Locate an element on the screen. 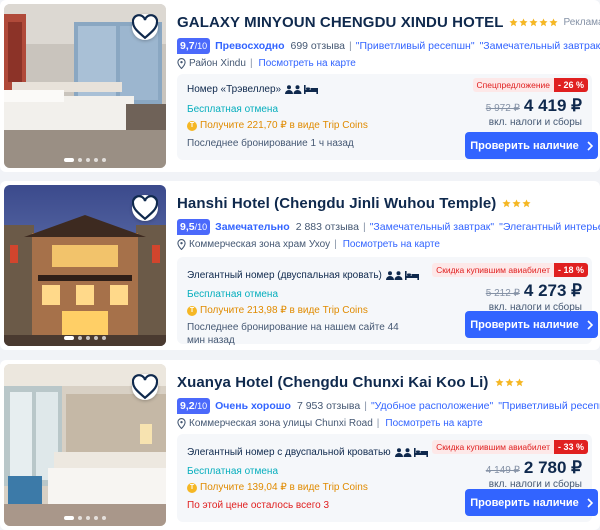  trip-coins-text: Получите 139,04 ₽ в виде Trip Coins is located at coordinates (284, 487).